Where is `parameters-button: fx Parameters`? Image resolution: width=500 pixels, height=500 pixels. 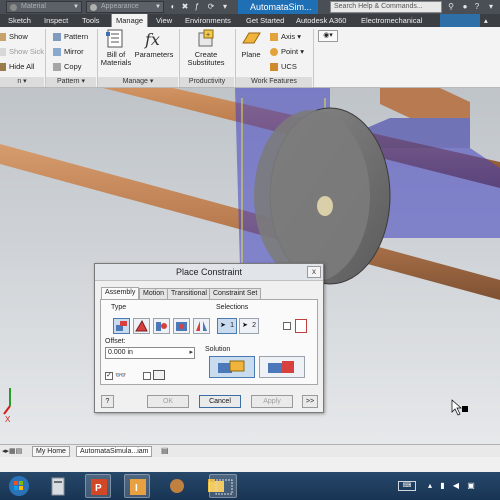
parameters-button: fx Parameters is located at coordinates (154, 44).